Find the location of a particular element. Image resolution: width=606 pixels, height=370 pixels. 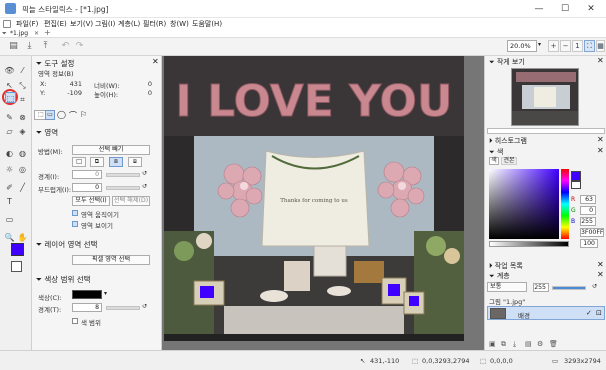

alpha-field: 100 is located at coordinates (589, 243).